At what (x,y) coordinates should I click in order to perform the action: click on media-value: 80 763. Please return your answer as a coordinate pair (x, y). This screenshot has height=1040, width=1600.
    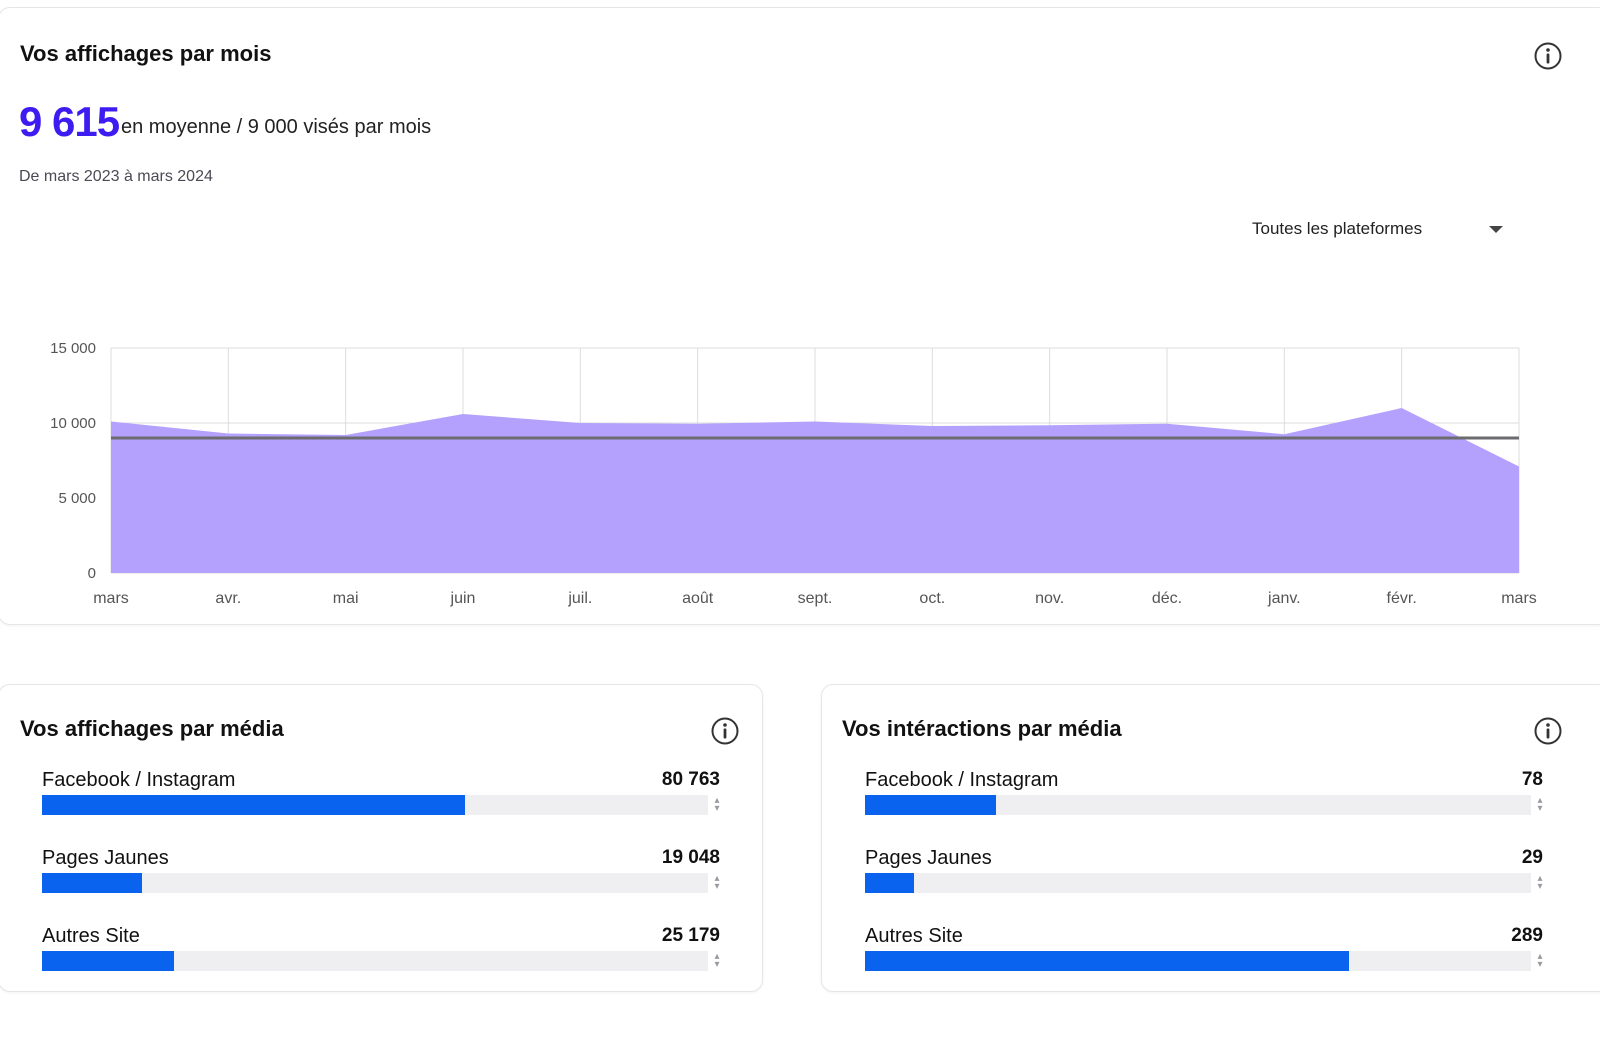
    Looking at the image, I should click on (690, 779).